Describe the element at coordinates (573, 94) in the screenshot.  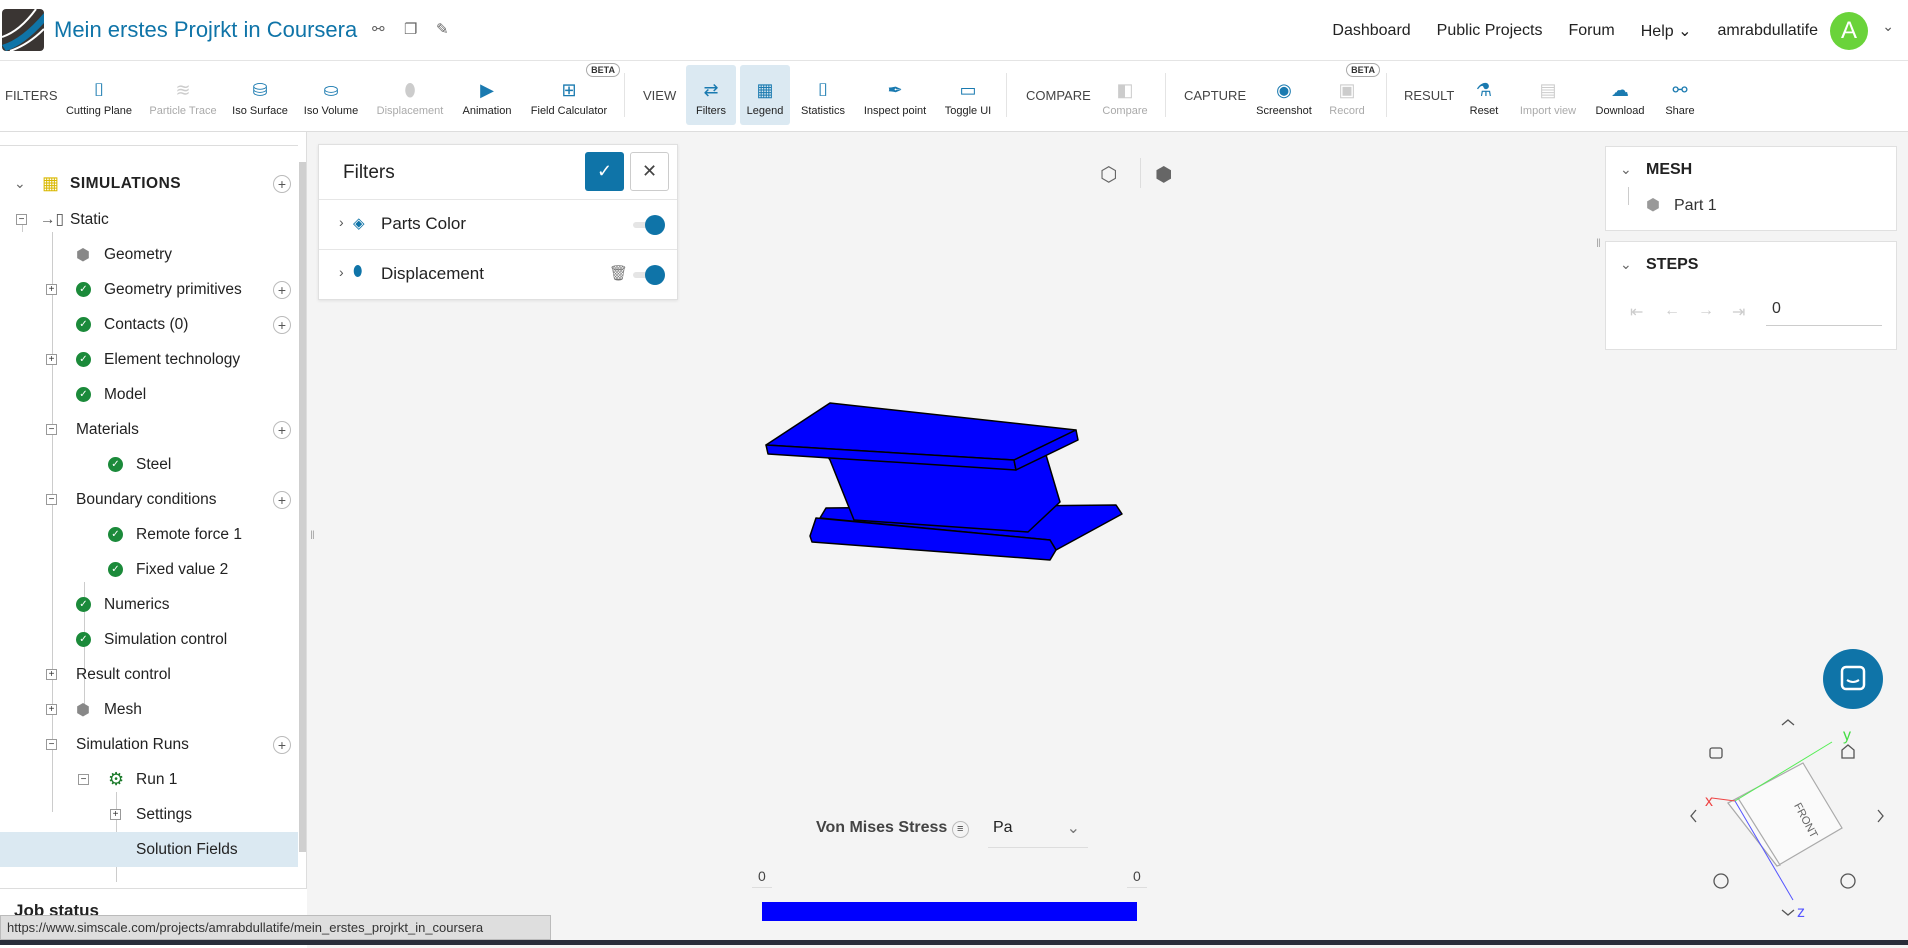
I see `field-calculator-button: BETA ⊞ Field Calculator` at that location.